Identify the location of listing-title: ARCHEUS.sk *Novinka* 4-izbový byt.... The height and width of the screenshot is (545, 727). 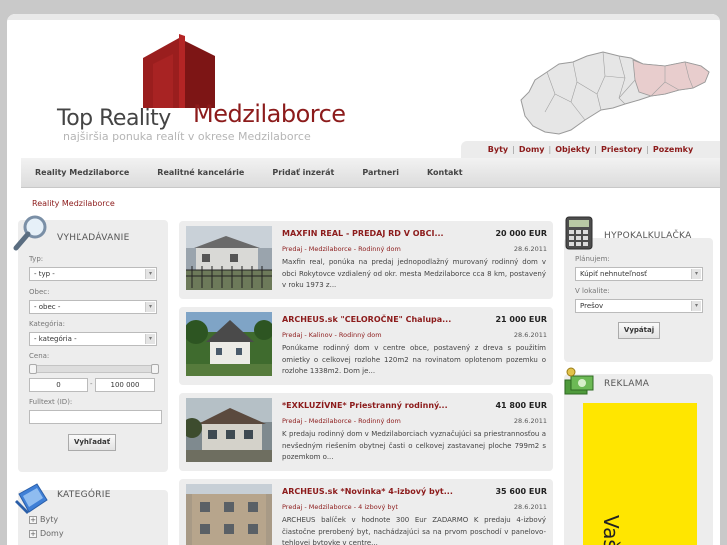
(367, 491).